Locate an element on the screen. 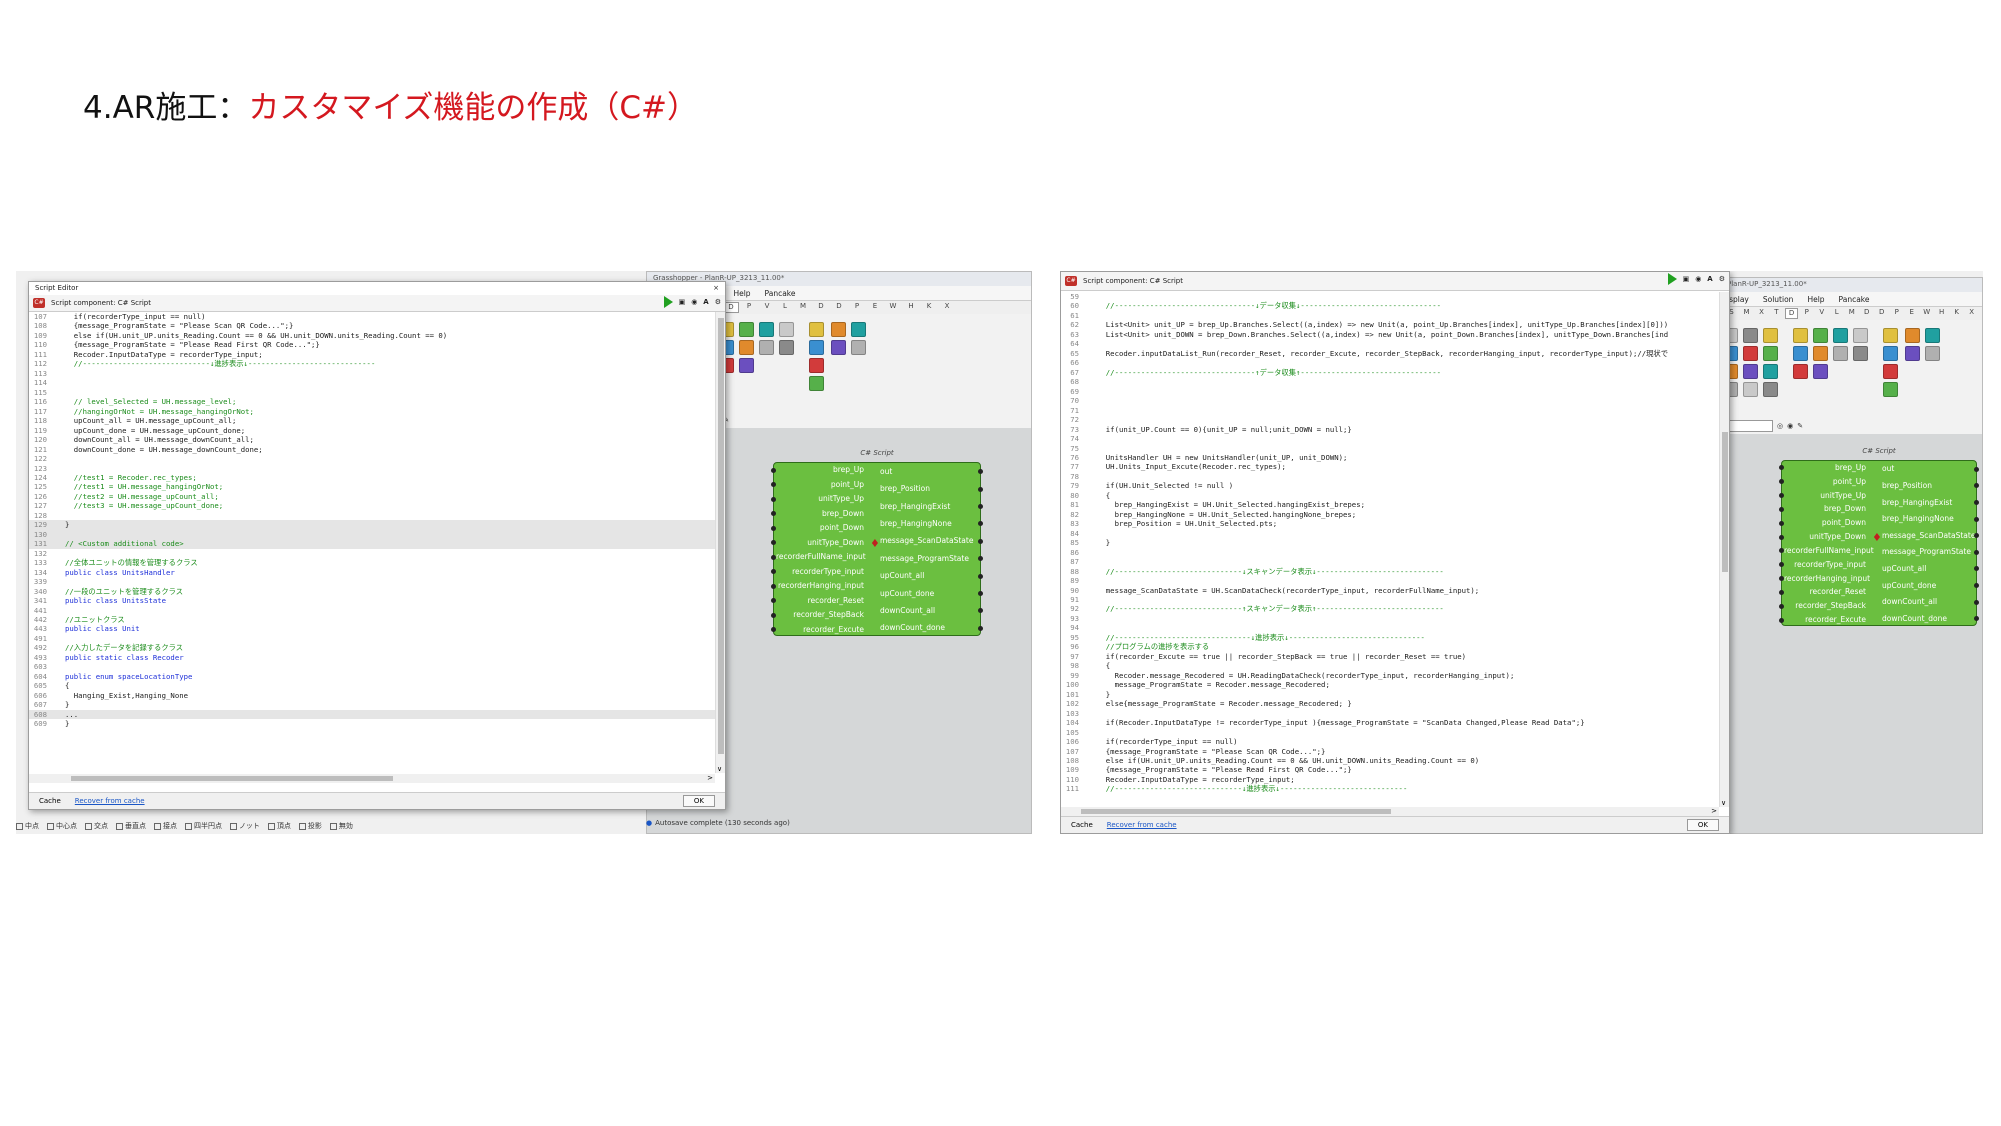 The height and width of the screenshot is (1126, 2001). tab-w: W is located at coordinates (1926, 313).